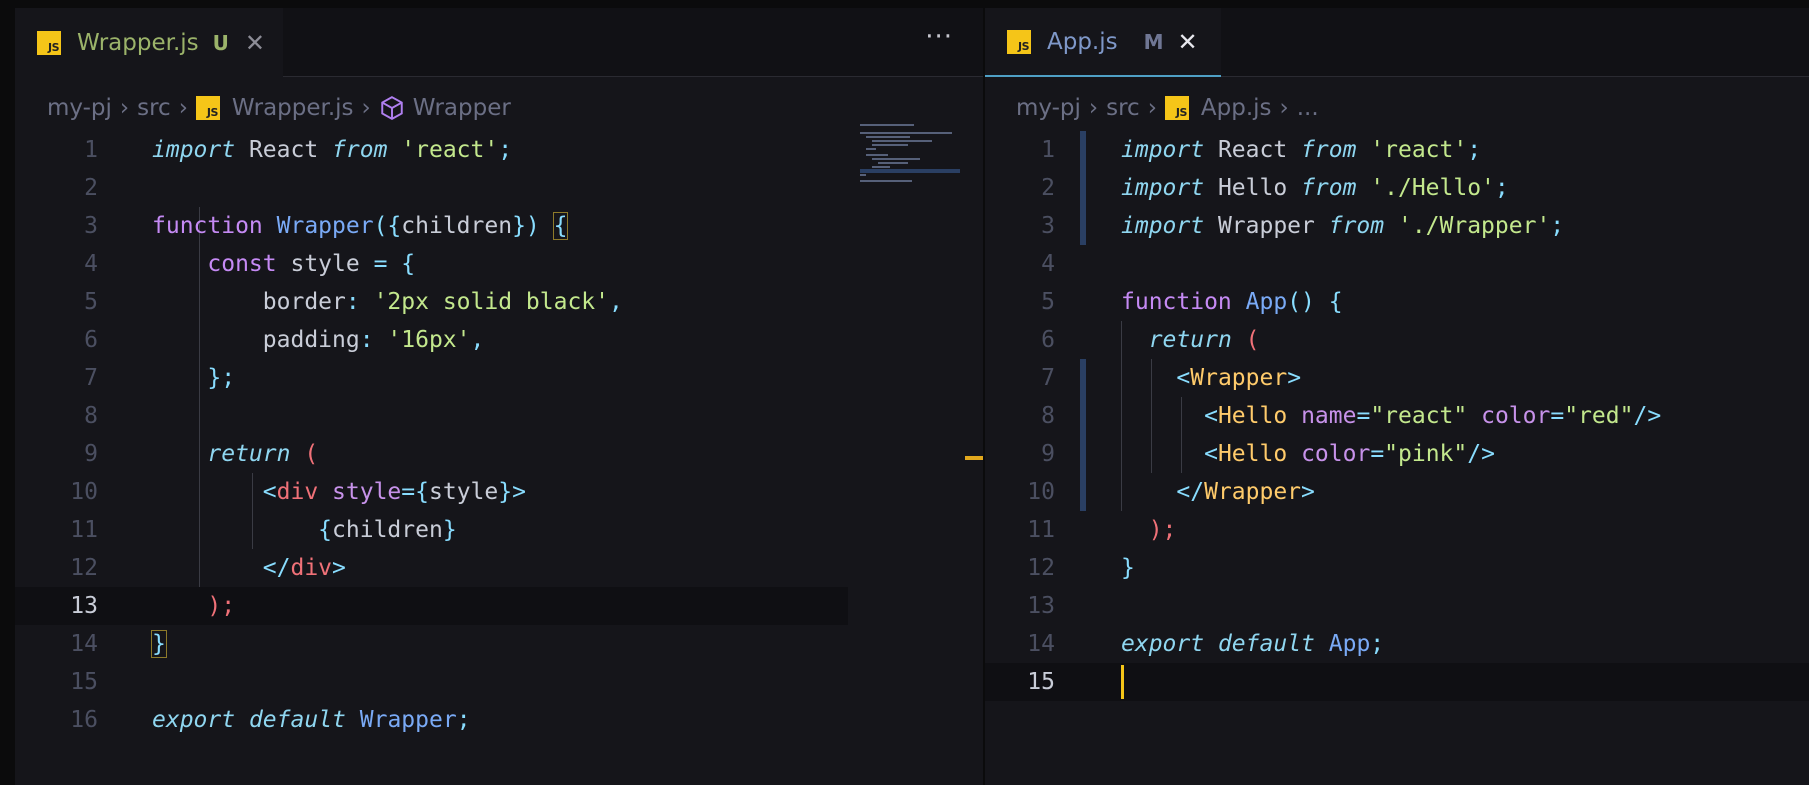 This screenshot has width=1809, height=785. Describe the element at coordinates (1102, 530) in the screenshot. I see `code-line: 11 );` at that location.